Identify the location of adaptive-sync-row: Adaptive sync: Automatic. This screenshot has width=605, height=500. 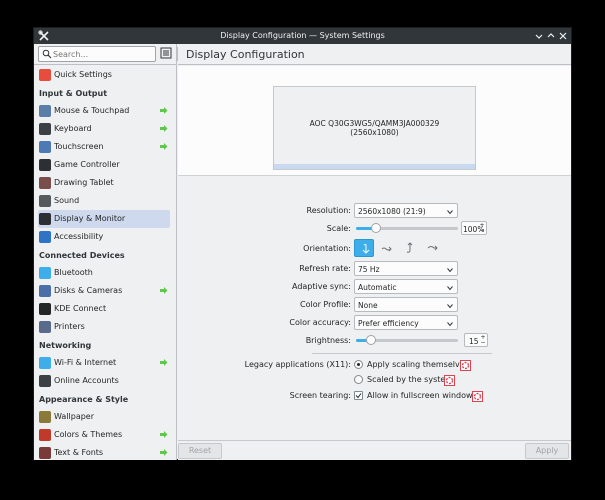
(374, 286).